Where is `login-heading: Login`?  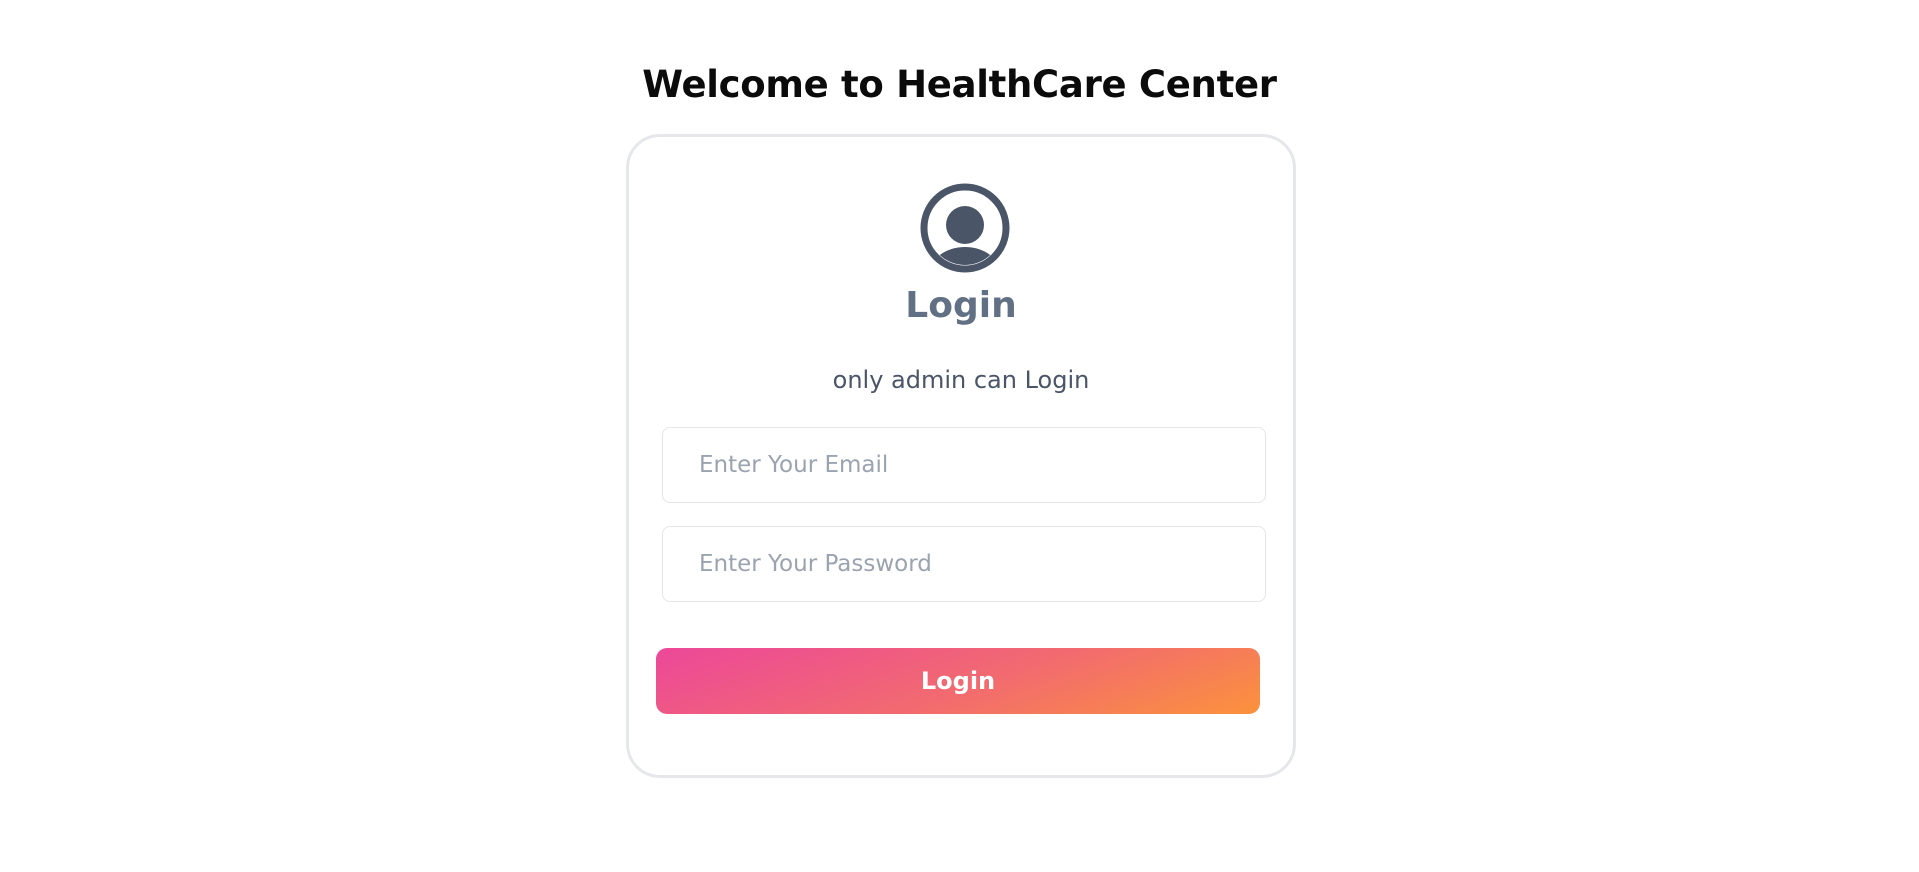
login-heading: Login is located at coordinates (961, 305).